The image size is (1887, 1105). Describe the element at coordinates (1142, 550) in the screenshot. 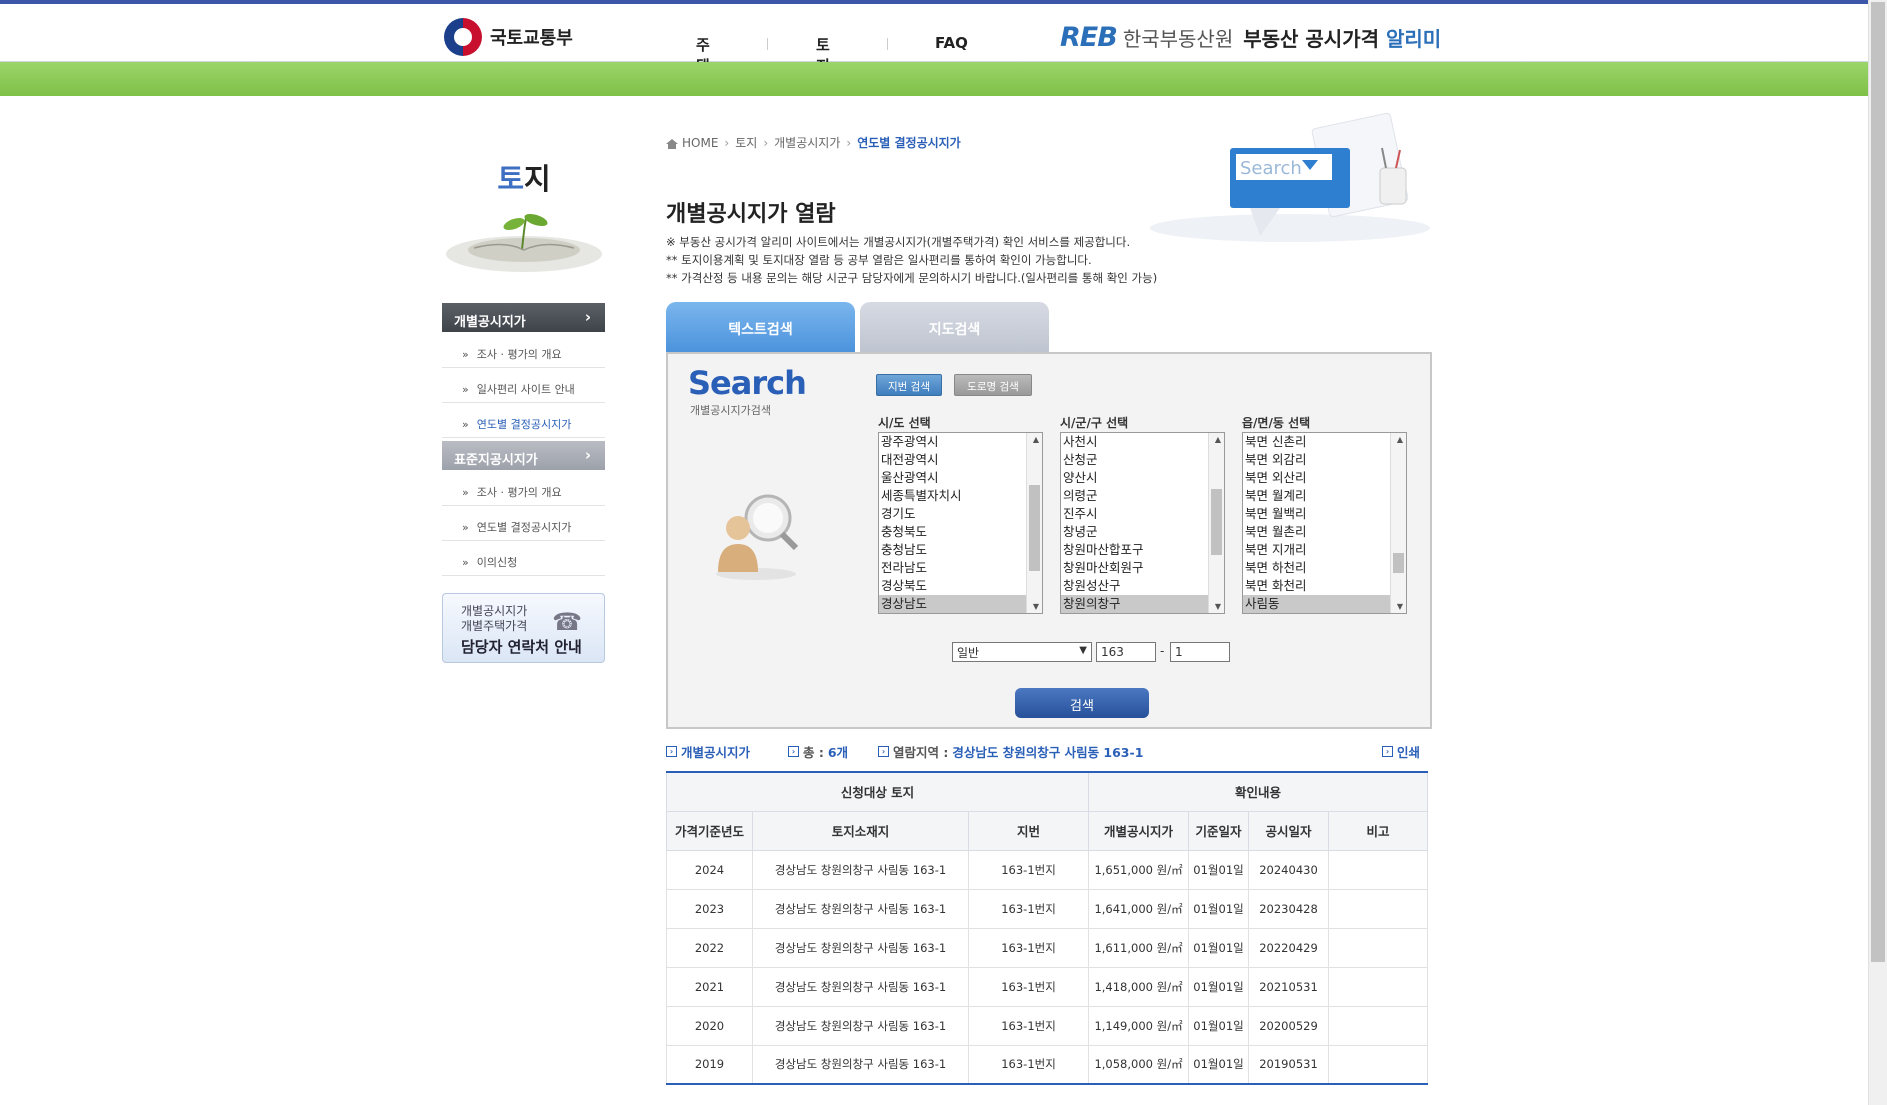

I see `sigungu-option: 창원마산합포구` at that location.